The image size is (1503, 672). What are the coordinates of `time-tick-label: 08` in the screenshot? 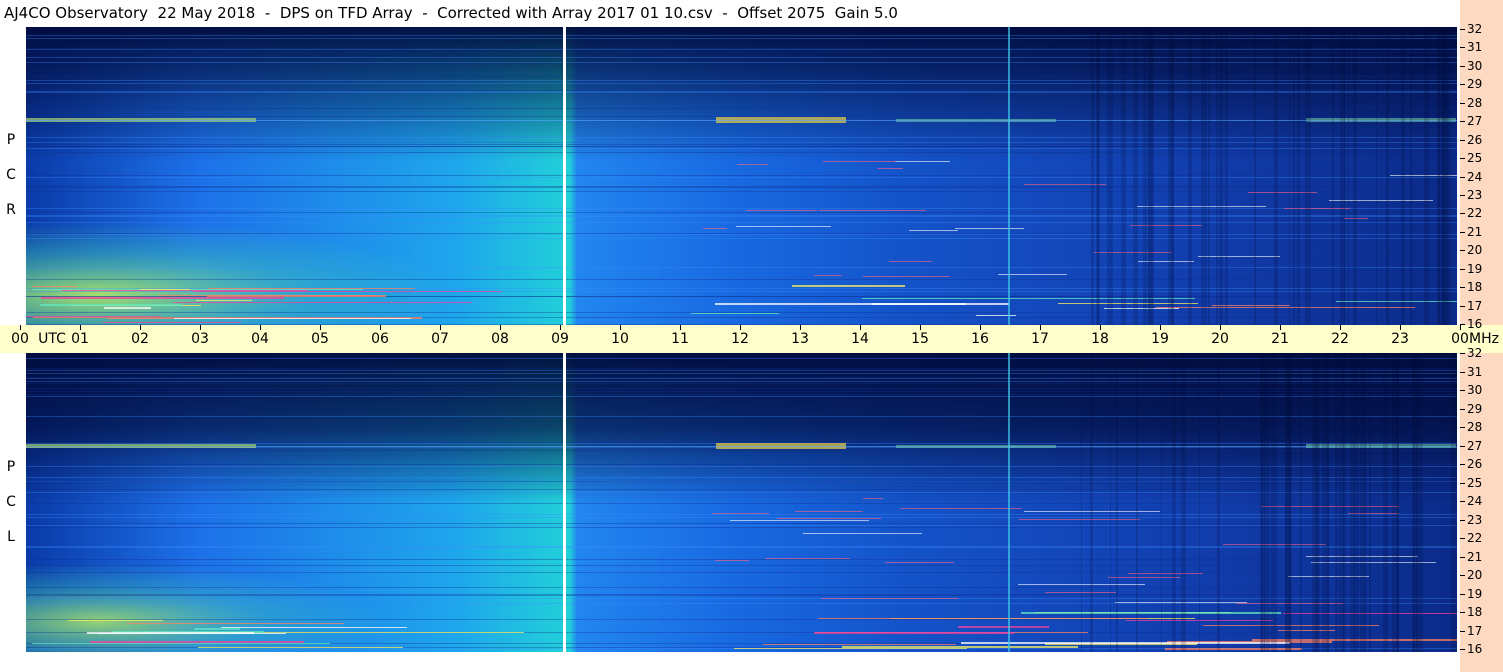 It's located at (500, 339).